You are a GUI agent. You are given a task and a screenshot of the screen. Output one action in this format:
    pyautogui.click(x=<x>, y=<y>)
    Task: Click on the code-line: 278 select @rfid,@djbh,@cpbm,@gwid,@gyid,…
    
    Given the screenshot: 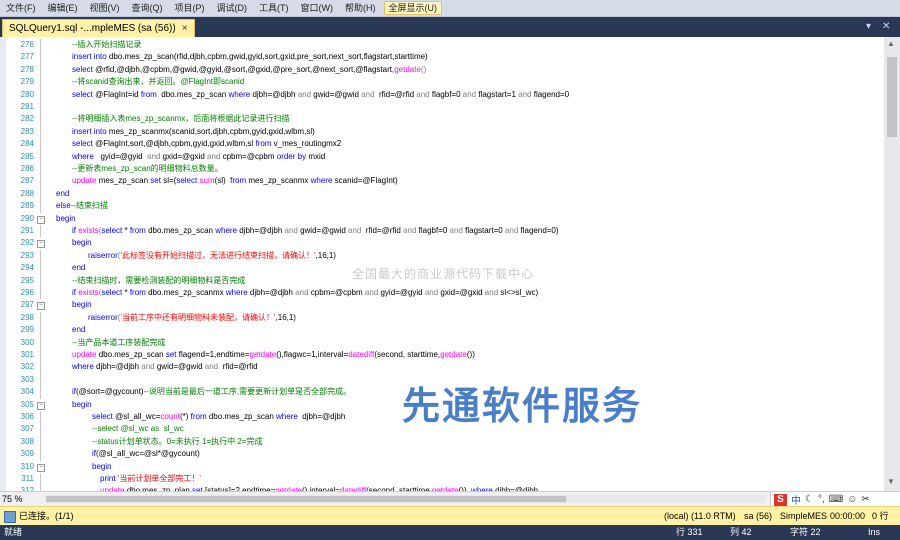 What is the action you would take?
    pyautogui.click(x=442, y=70)
    